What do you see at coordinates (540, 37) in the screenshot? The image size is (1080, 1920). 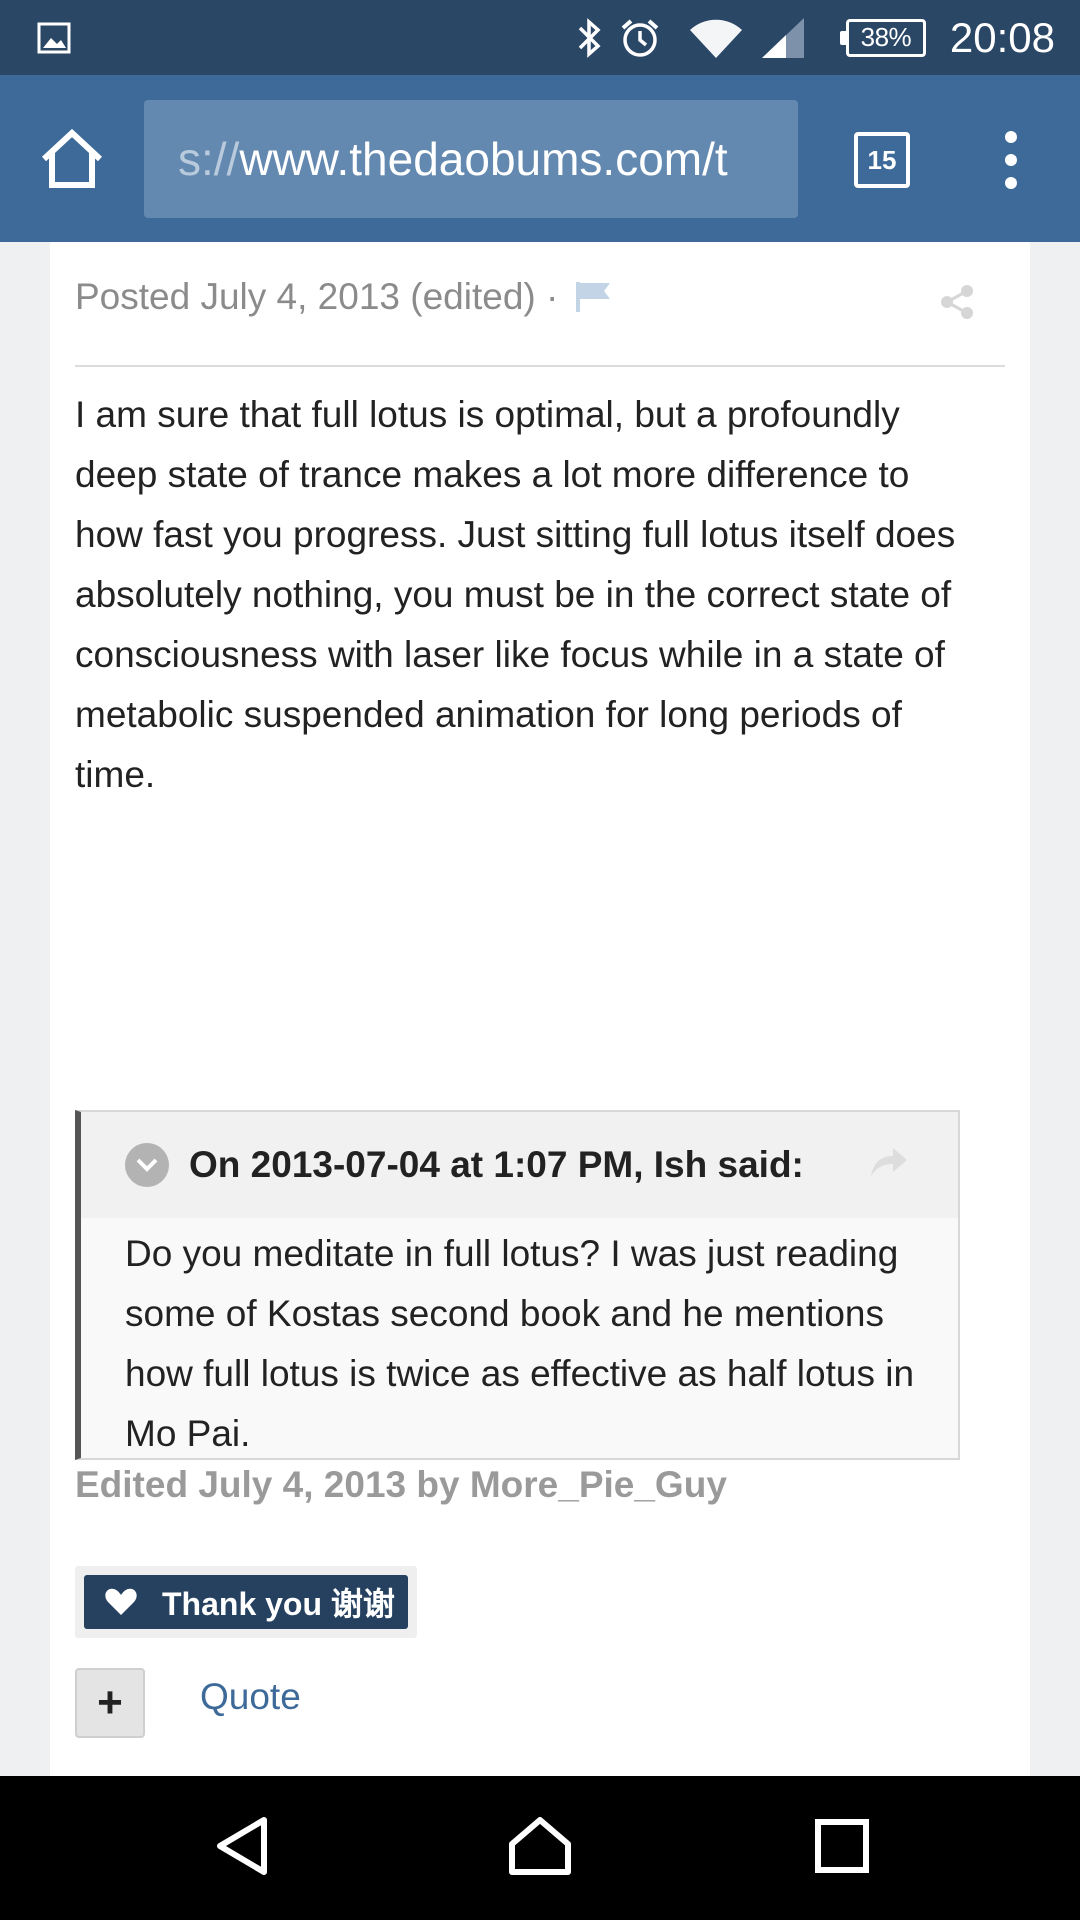 I see `status-bar: 38% 20:08` at bounding box center [540, 37].